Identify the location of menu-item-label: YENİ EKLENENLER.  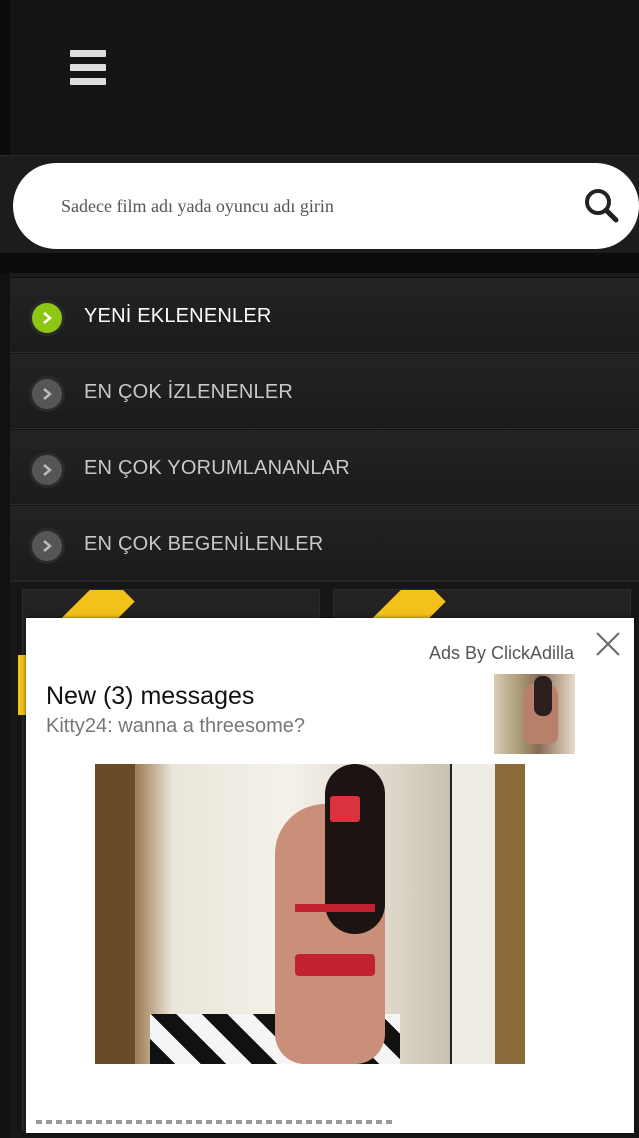
(178, 316).